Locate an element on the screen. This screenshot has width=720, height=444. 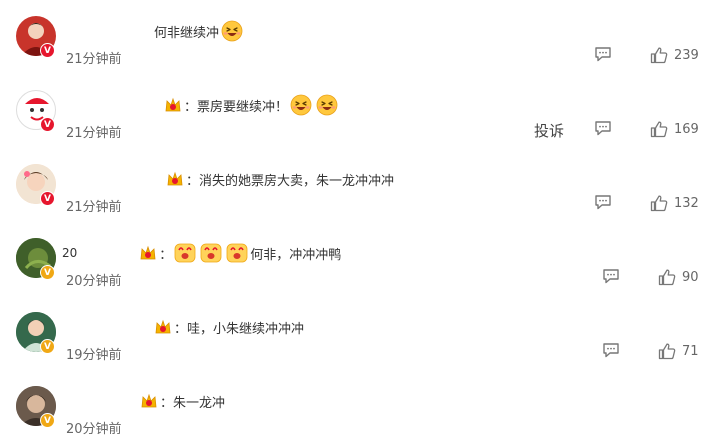
like-button: 90 is located at coordinates (678, 277).